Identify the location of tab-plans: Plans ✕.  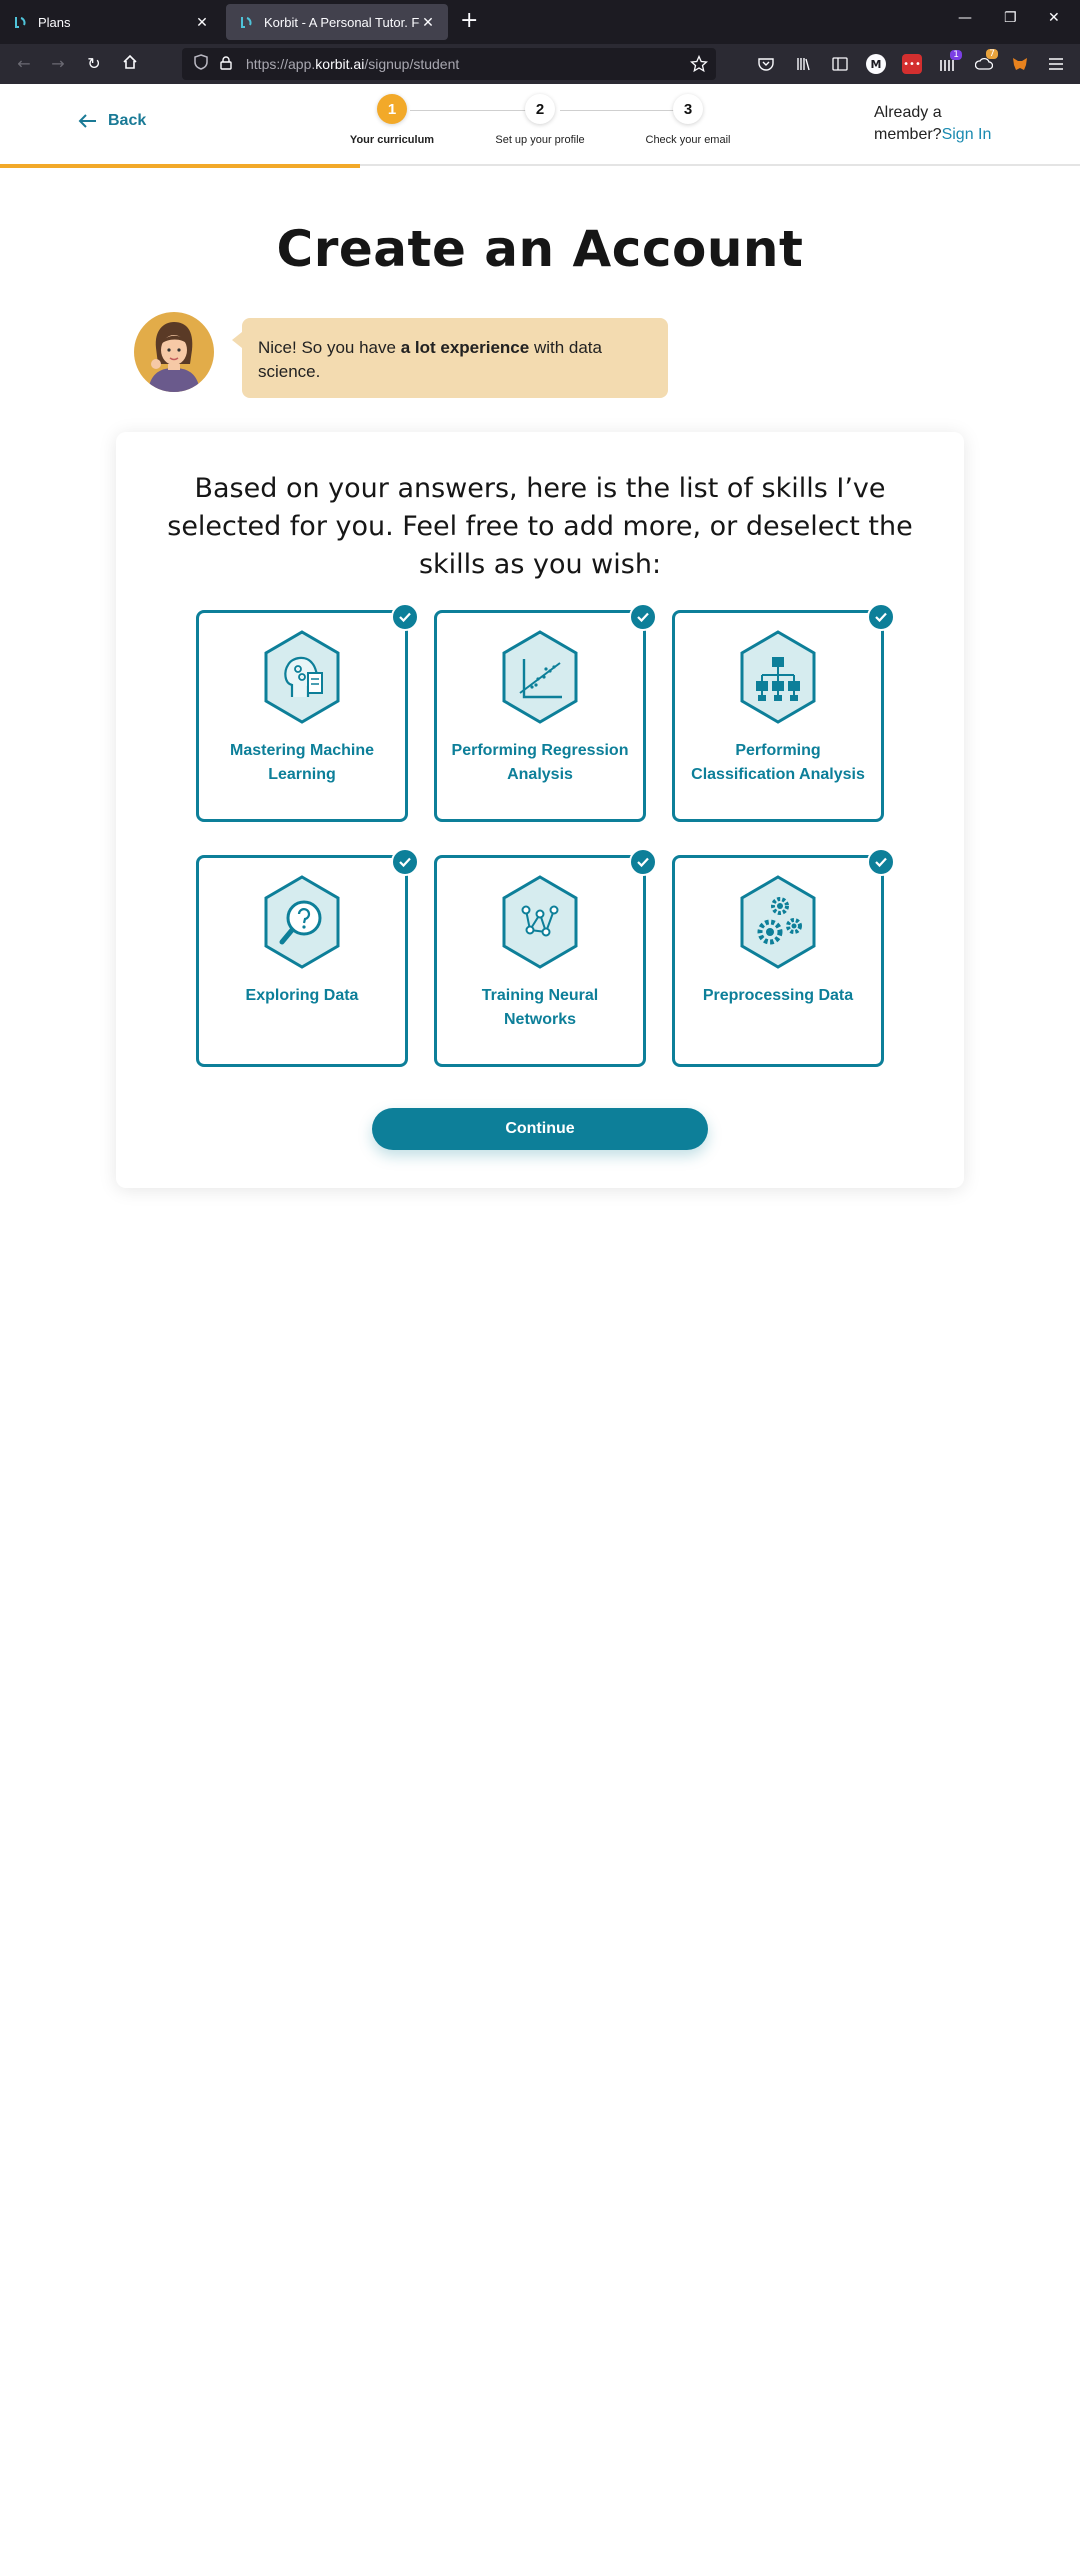
(111, 22).